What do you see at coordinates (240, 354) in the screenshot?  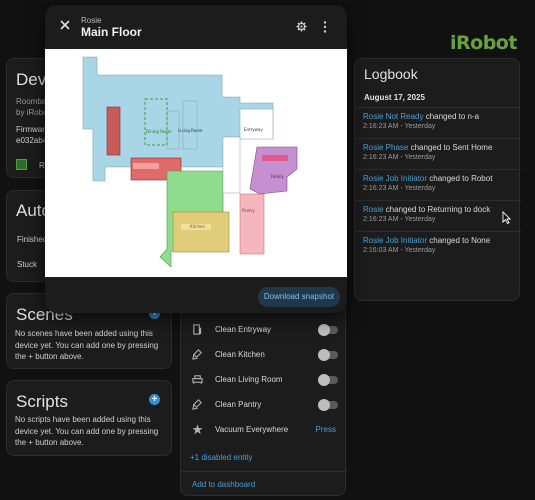 I see `clean-kitchen-label: Clean Kitchen` at bounding box center [240, 354].